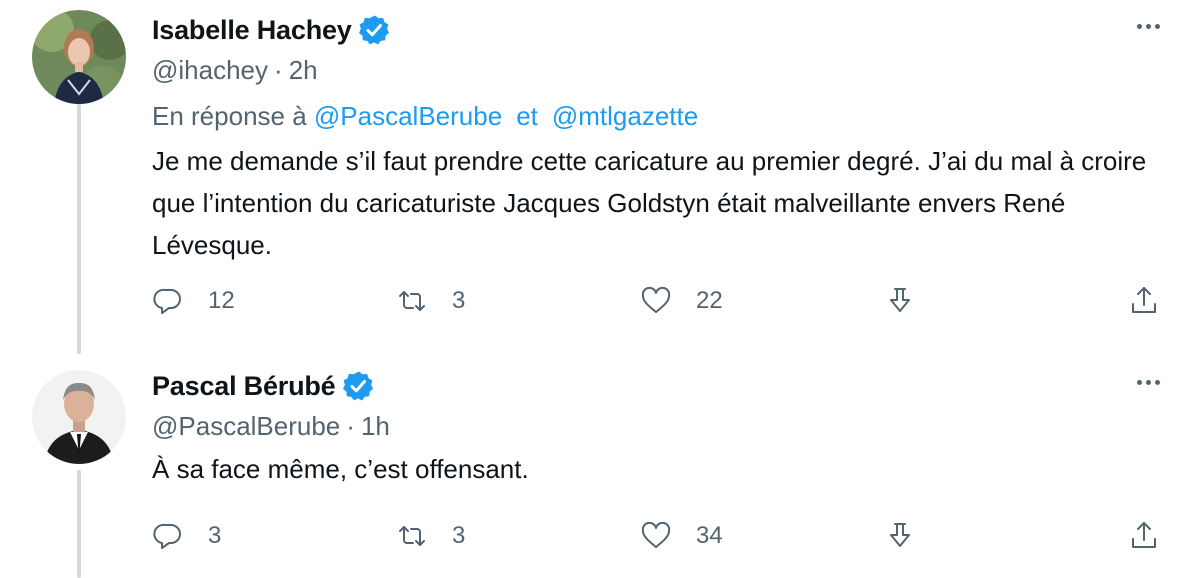 This screenshot has width=1194, height=578. Describe the element at coordinates (695, 301) in the screenshot. I see `like-button: 22` at that location.